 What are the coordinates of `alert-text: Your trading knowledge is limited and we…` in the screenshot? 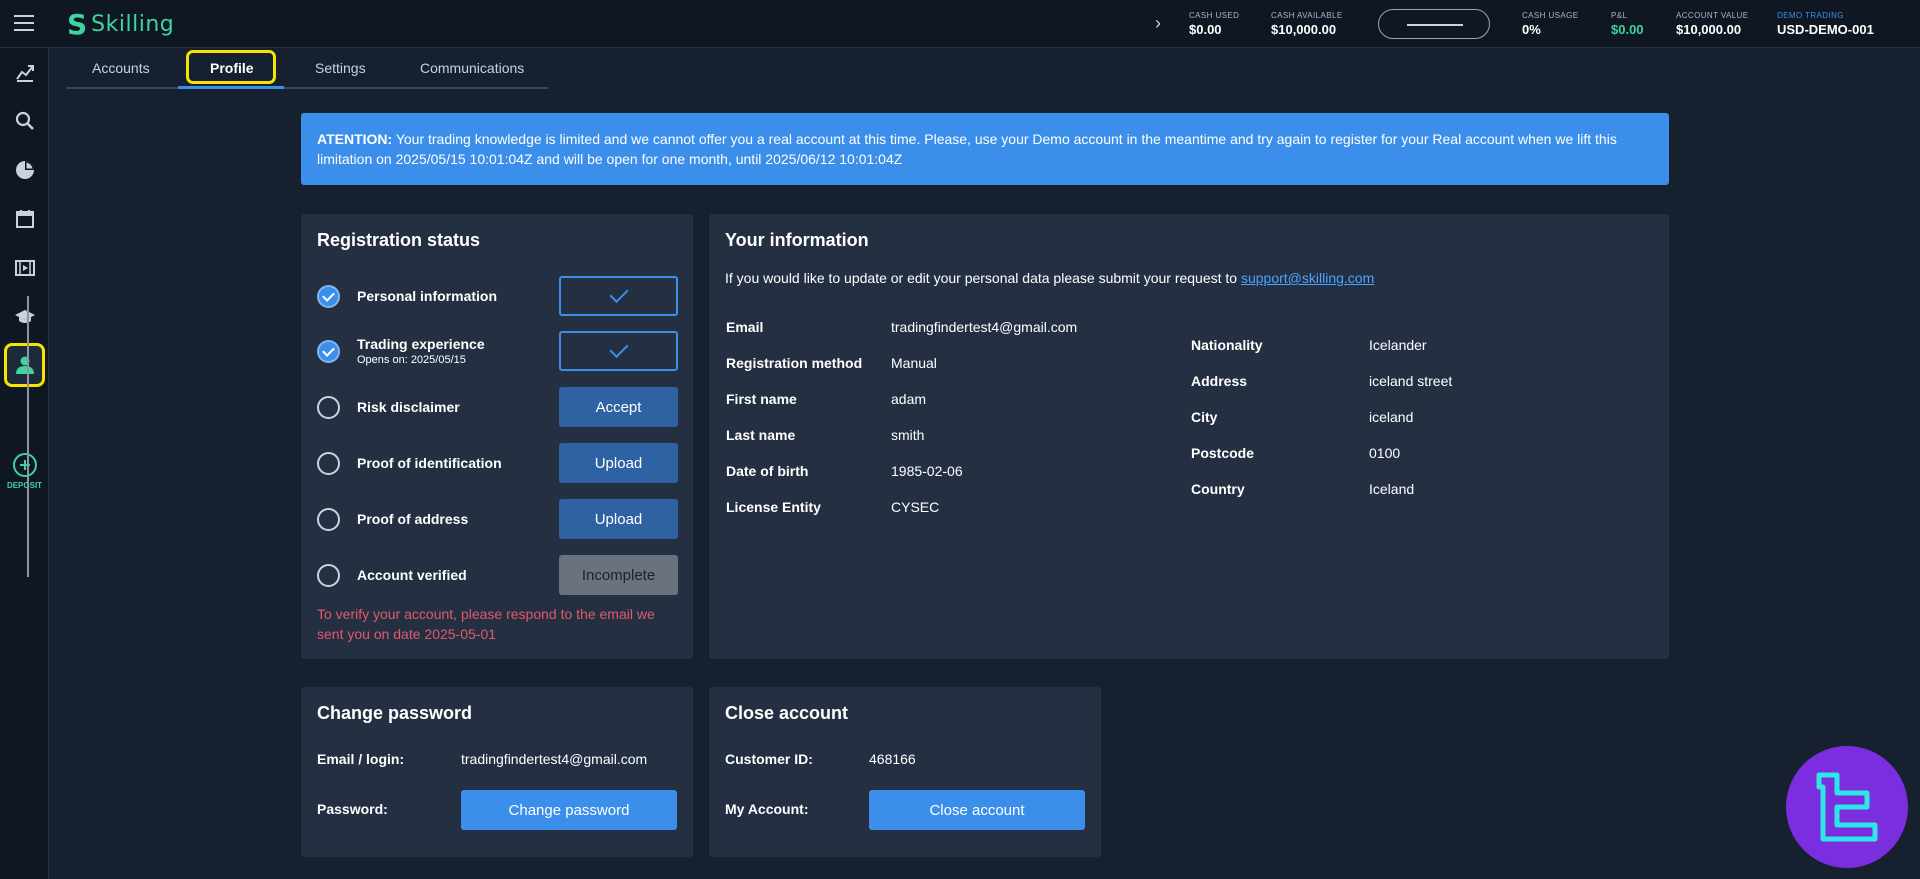 It's located at (967, 149).